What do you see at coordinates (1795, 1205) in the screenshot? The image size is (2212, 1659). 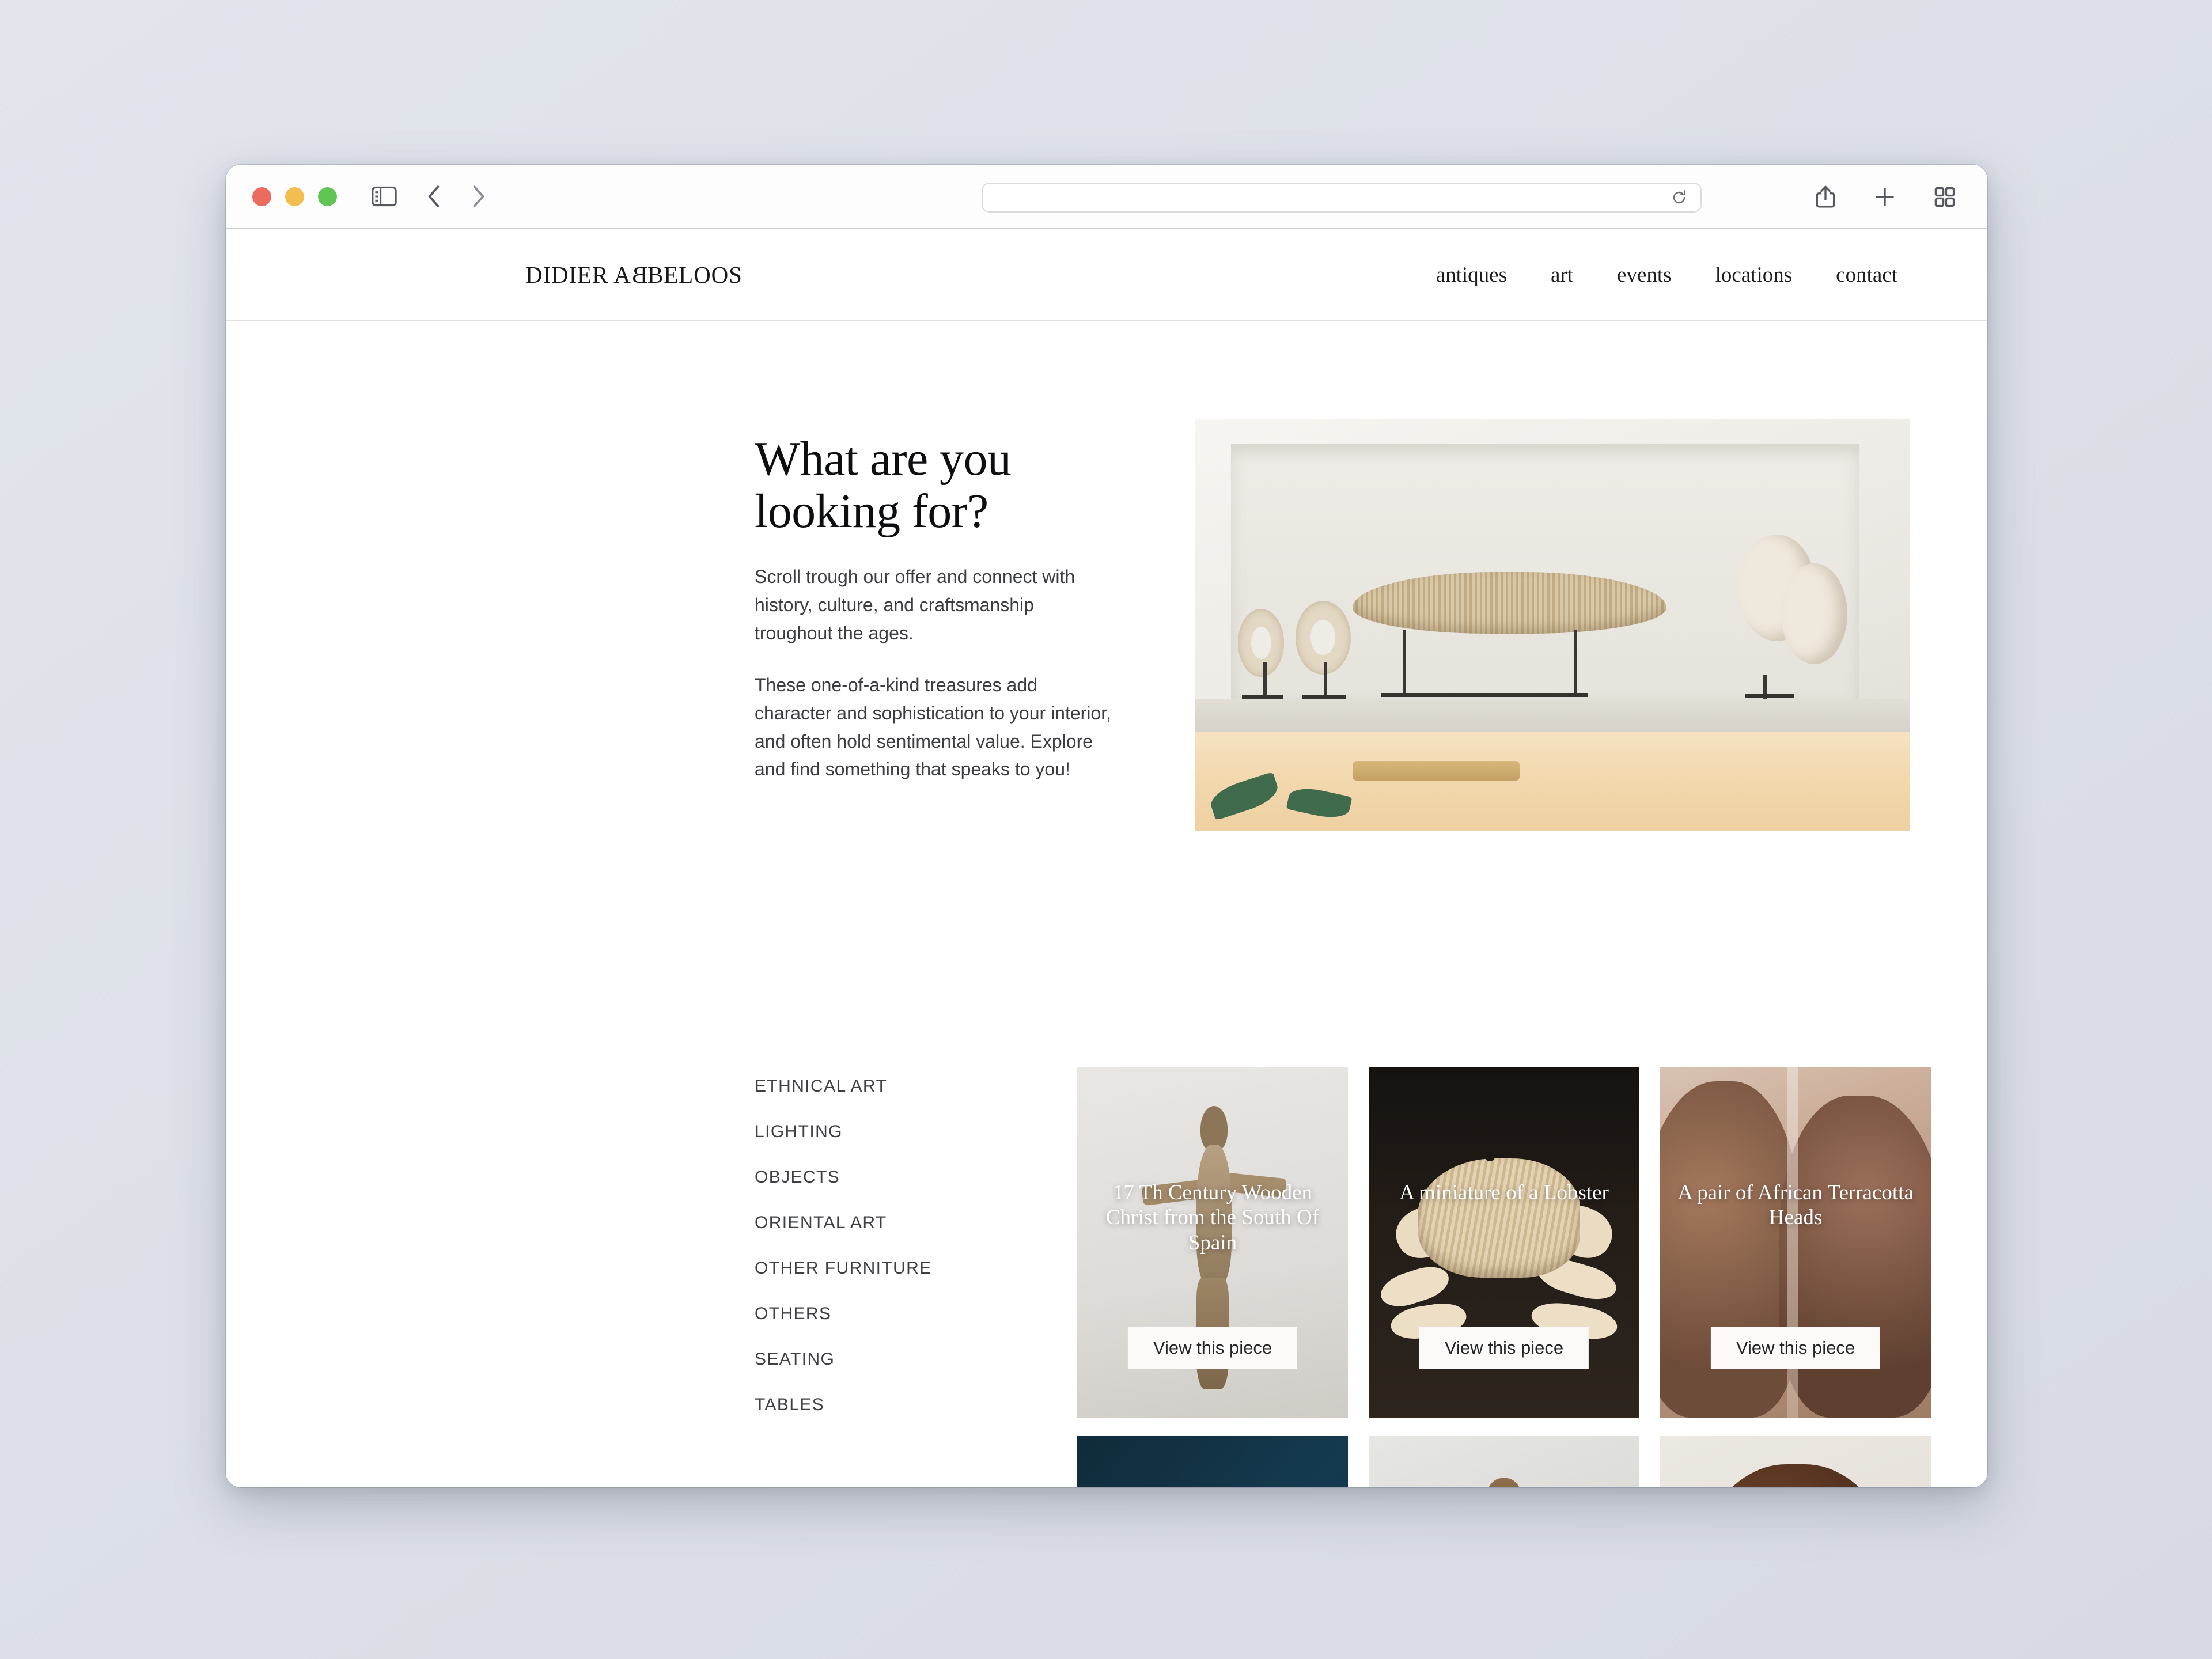 I see `product-title: A pair of African Terracotta Heads` at bounding box center [1795, 1205].